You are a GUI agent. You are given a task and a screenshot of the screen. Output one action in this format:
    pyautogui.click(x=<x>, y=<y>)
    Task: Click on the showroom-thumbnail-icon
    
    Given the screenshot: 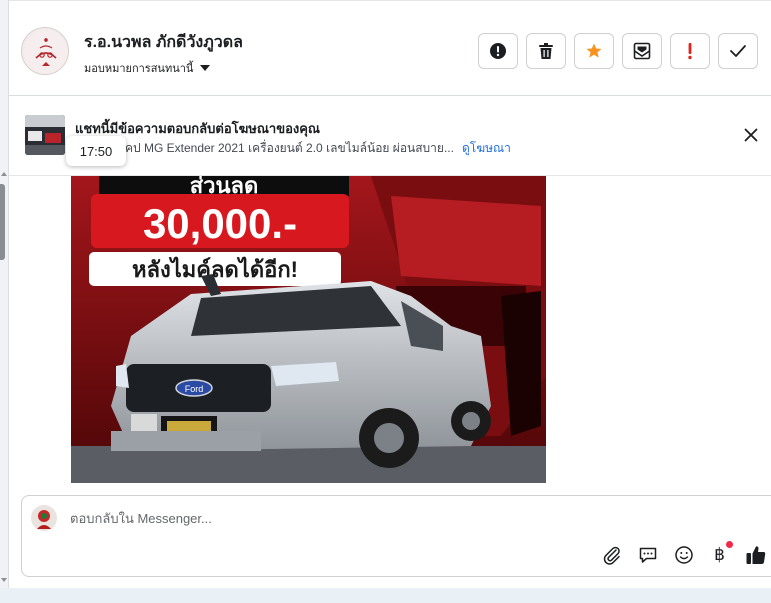 What is the action you would take?
    pyautogui.click(x=45, y=135)
    